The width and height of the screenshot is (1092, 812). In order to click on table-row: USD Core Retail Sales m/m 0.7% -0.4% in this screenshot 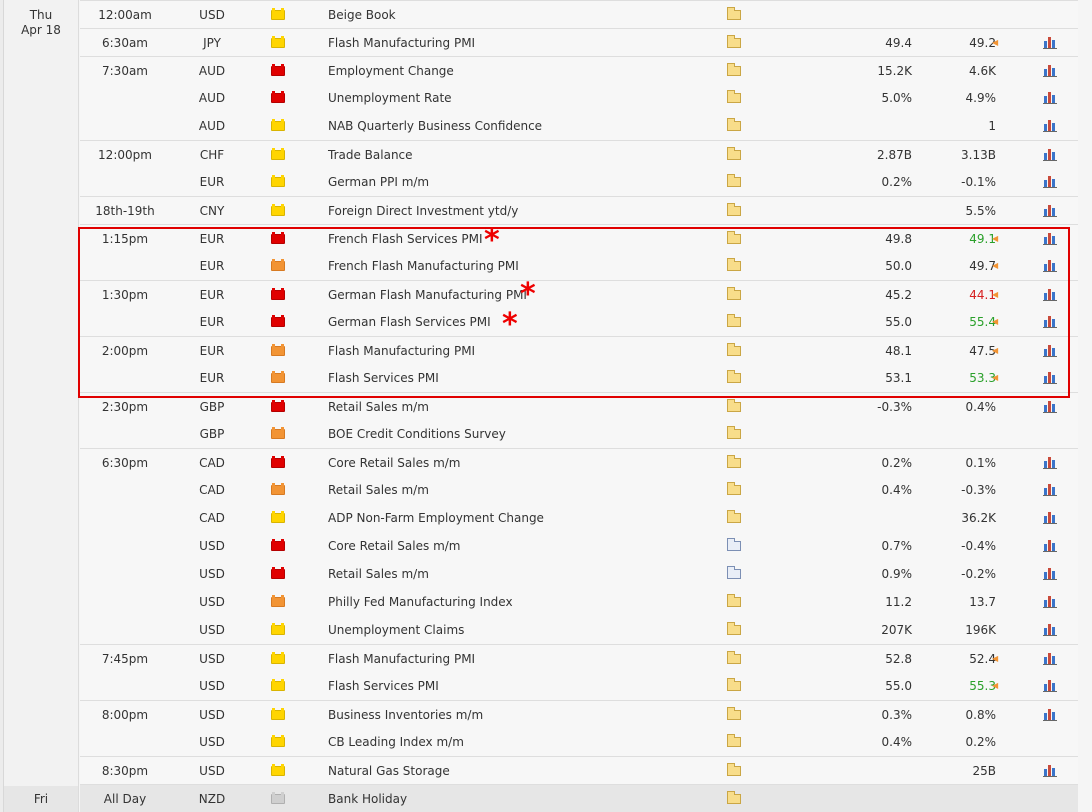, I will do `click(579, 546)`.